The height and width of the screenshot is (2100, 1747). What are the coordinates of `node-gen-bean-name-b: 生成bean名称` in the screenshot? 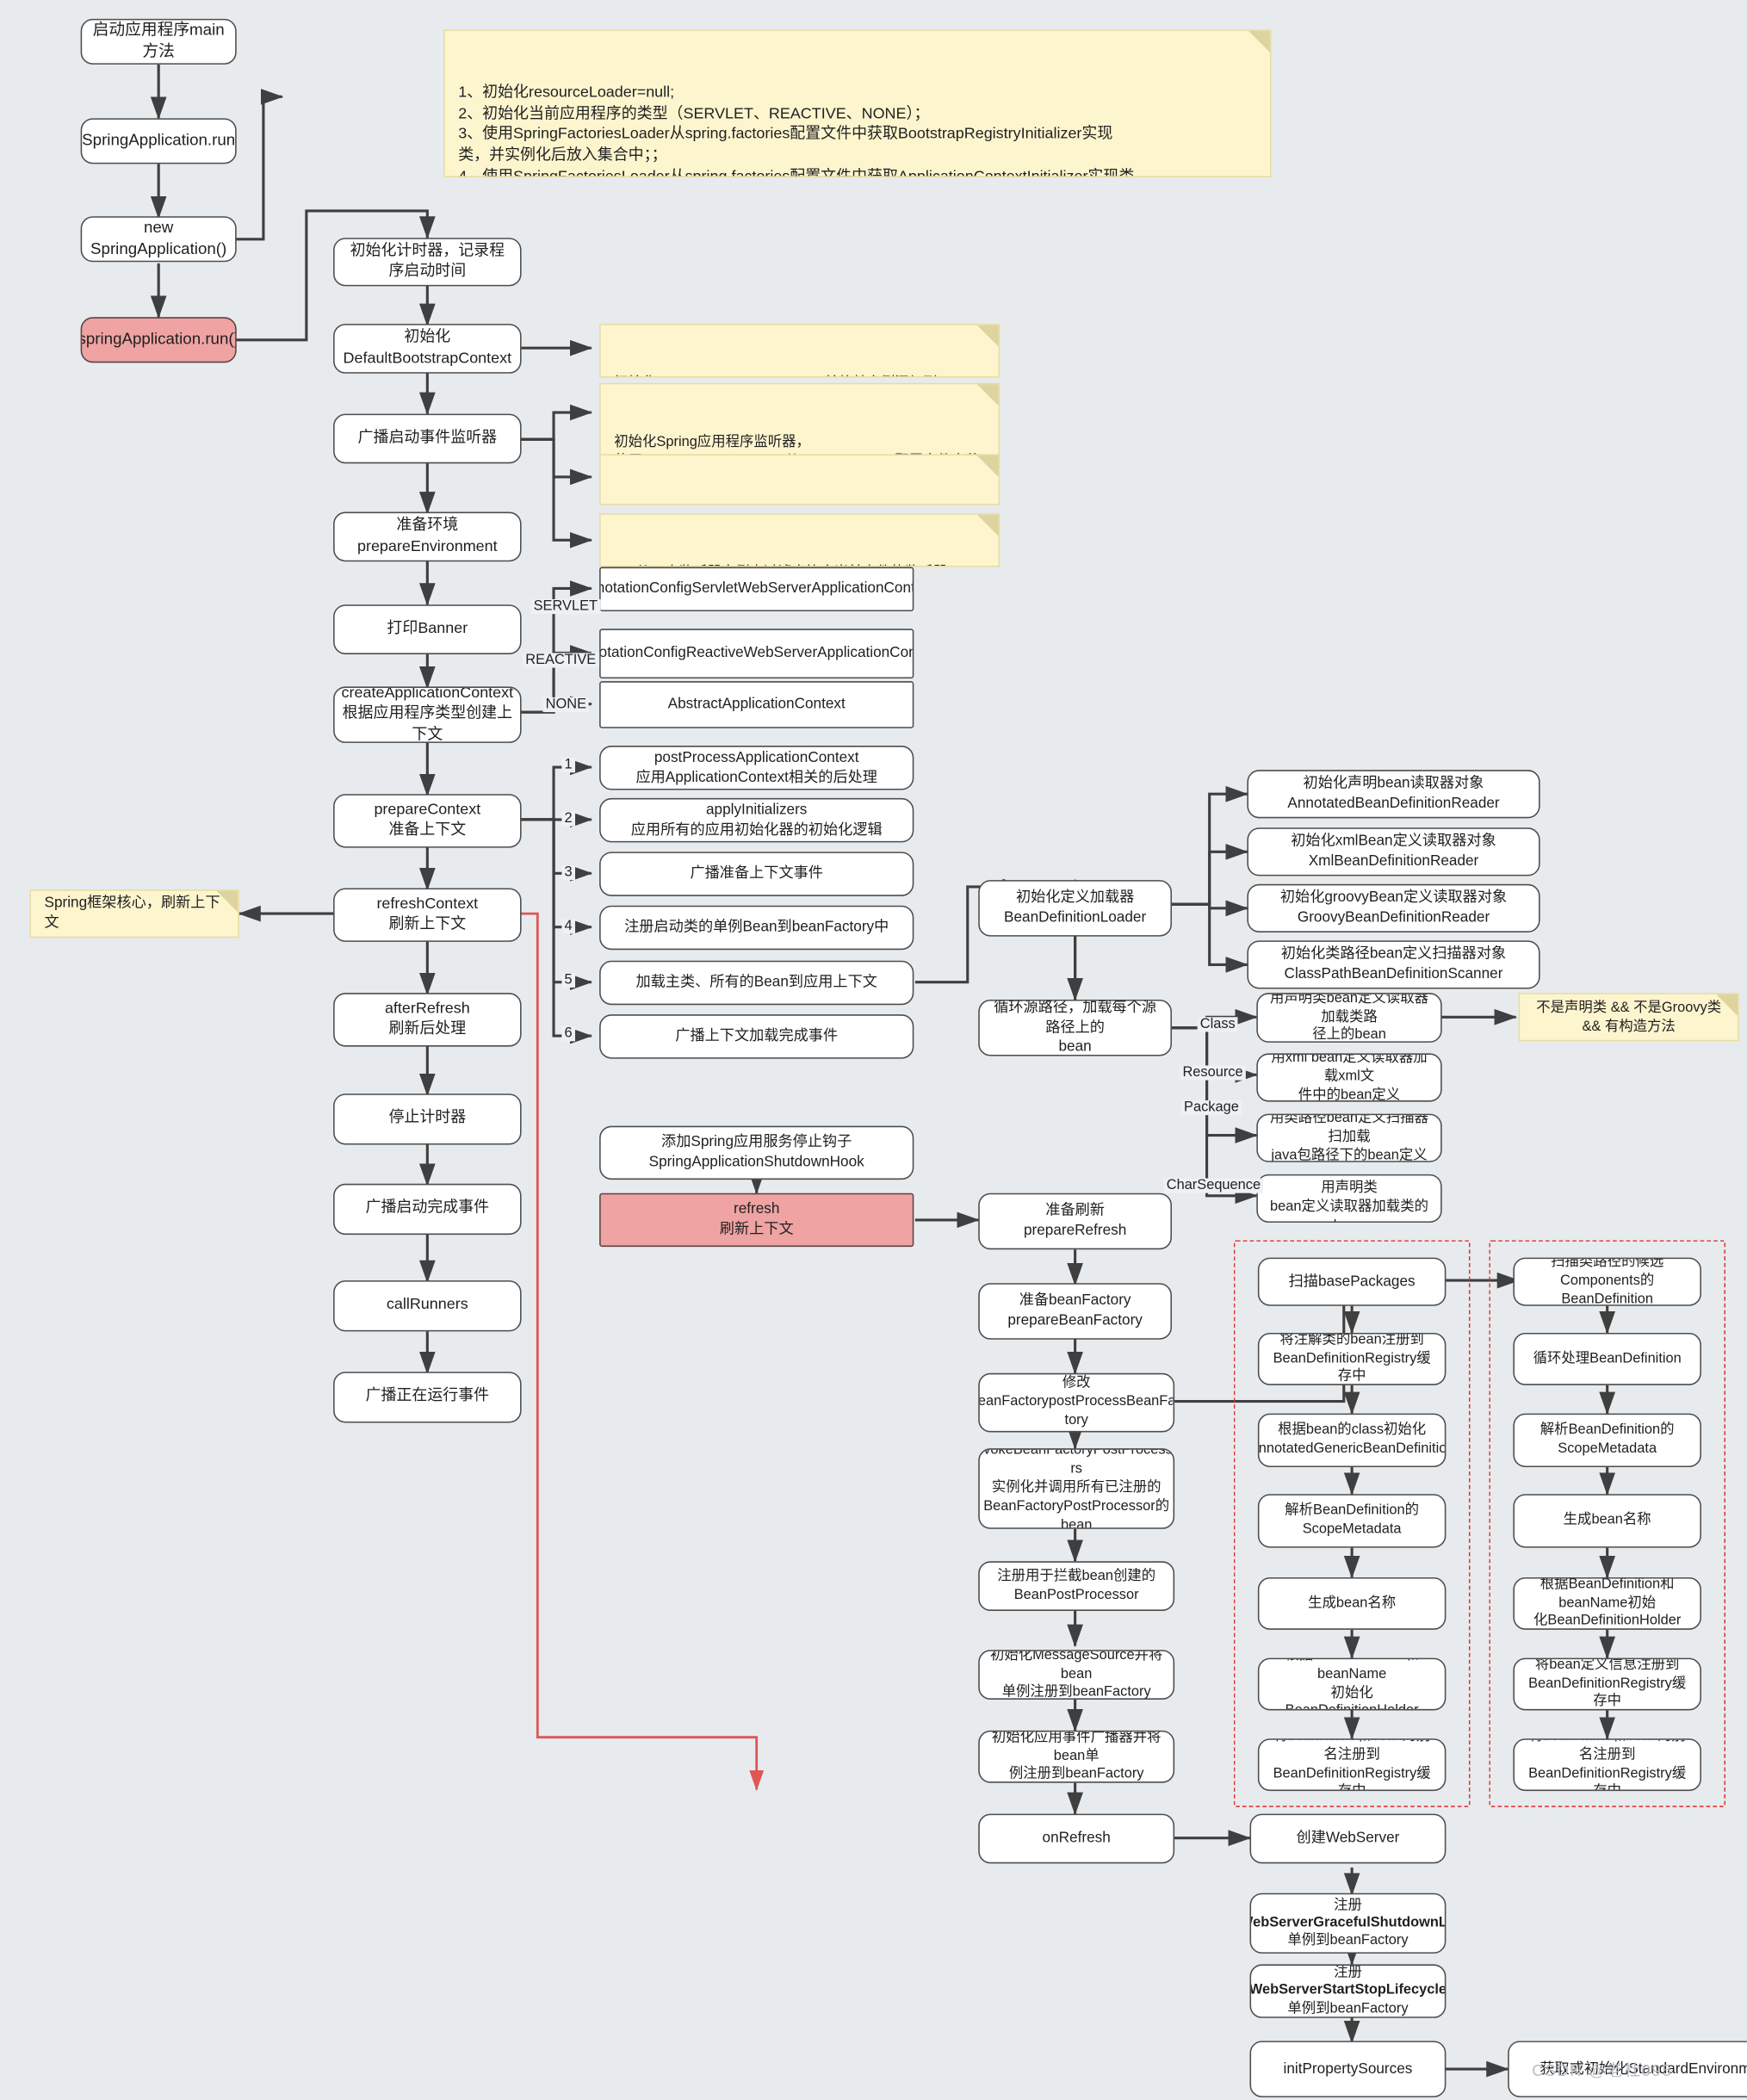 It's located at (1607, 1521).